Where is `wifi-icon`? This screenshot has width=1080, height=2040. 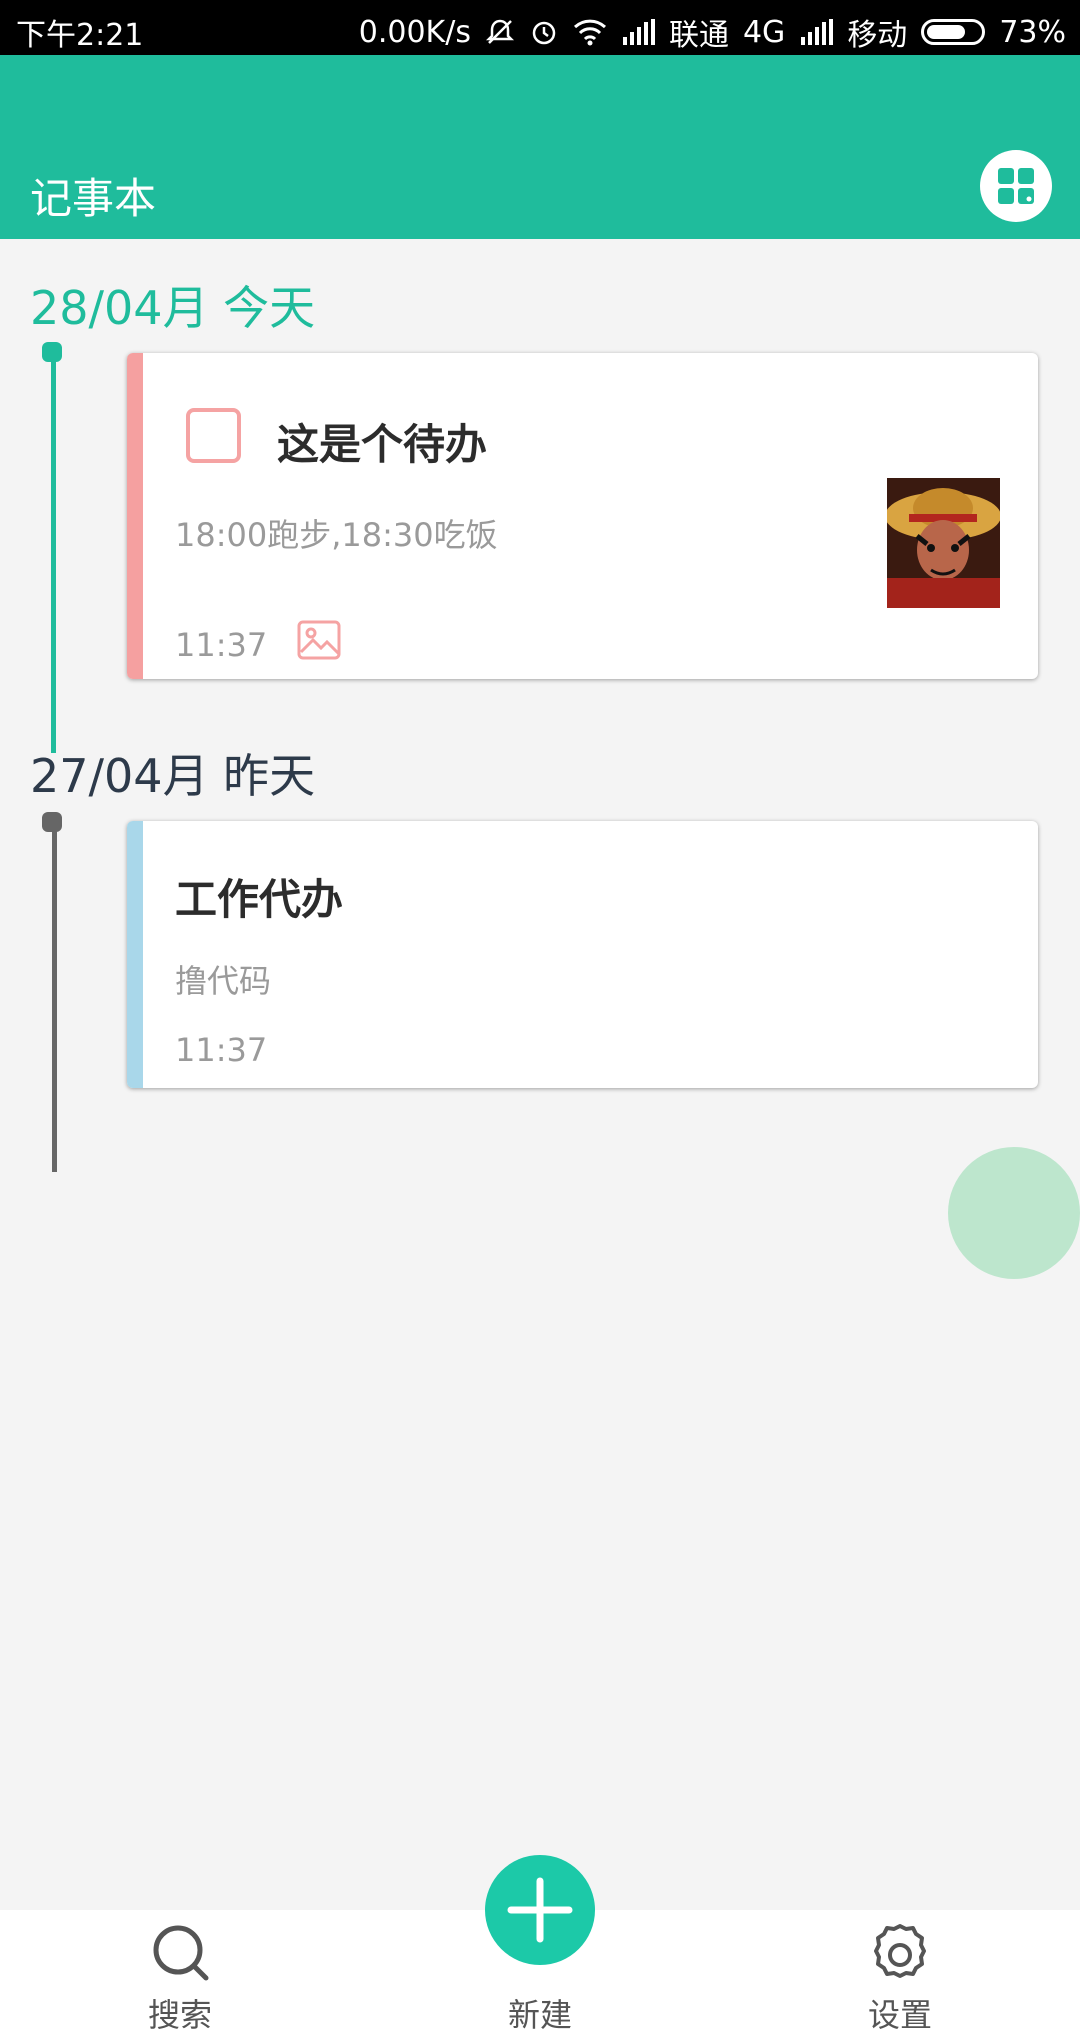 wifi-icon is located at coordinates (590, 32).